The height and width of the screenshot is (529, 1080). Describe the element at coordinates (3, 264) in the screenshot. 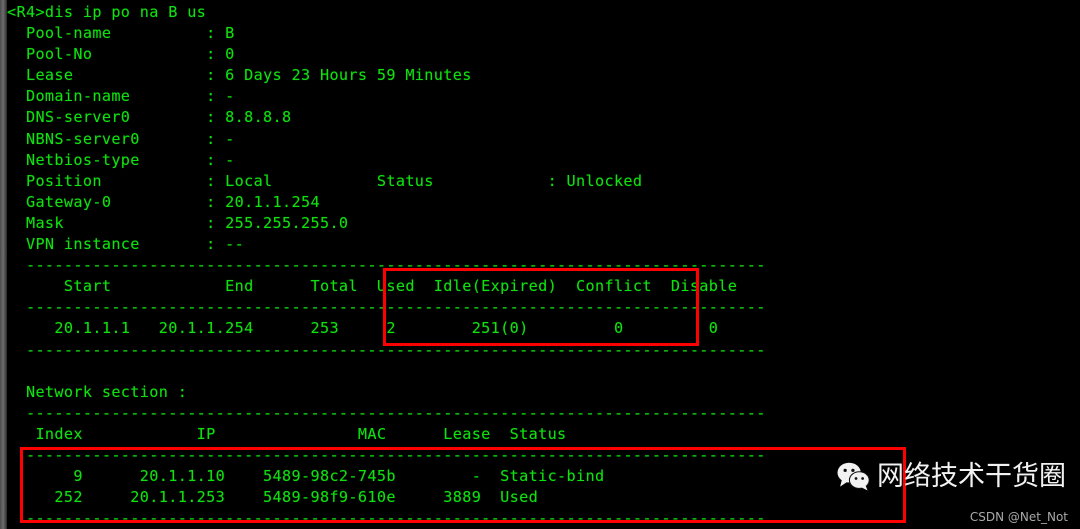

I see `console-left-gutter` at that location.